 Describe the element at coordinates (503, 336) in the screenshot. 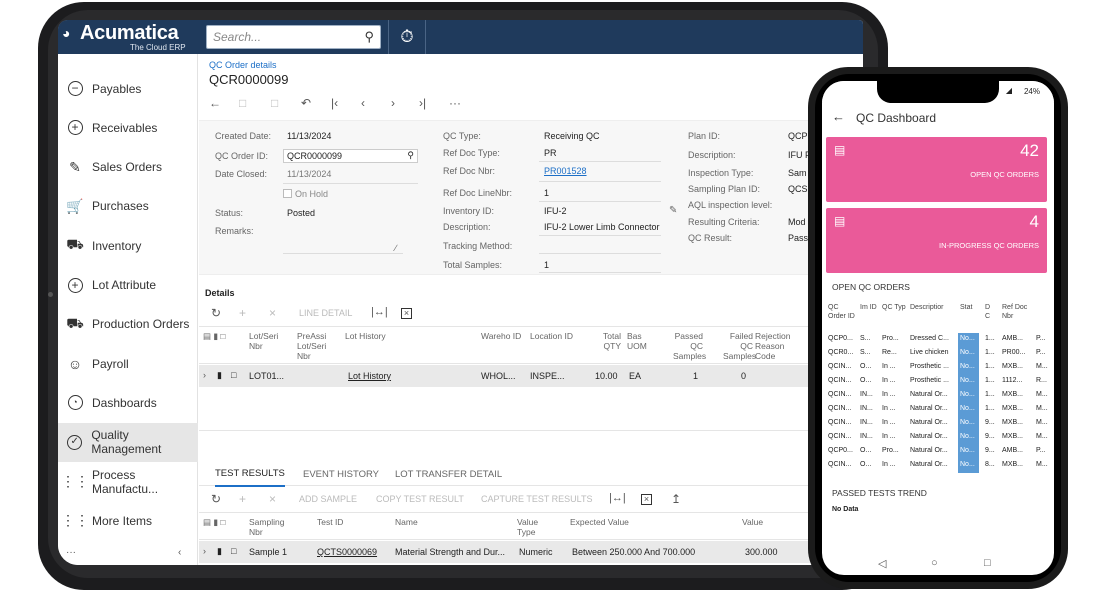

I see `column-header: Wareho ID` at that location.